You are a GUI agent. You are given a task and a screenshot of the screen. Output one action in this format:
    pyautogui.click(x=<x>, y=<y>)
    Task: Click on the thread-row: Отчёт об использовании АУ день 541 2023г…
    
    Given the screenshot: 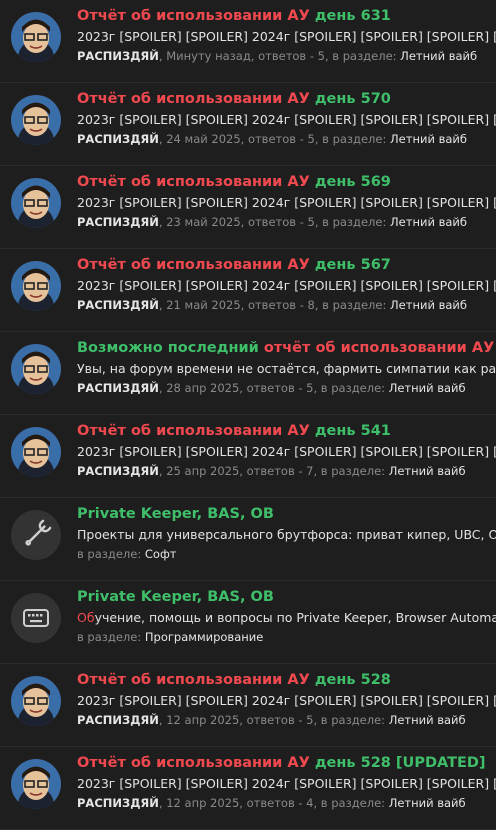 What is the action you would take?
    pyautogui.click(x=248, y=456)
    